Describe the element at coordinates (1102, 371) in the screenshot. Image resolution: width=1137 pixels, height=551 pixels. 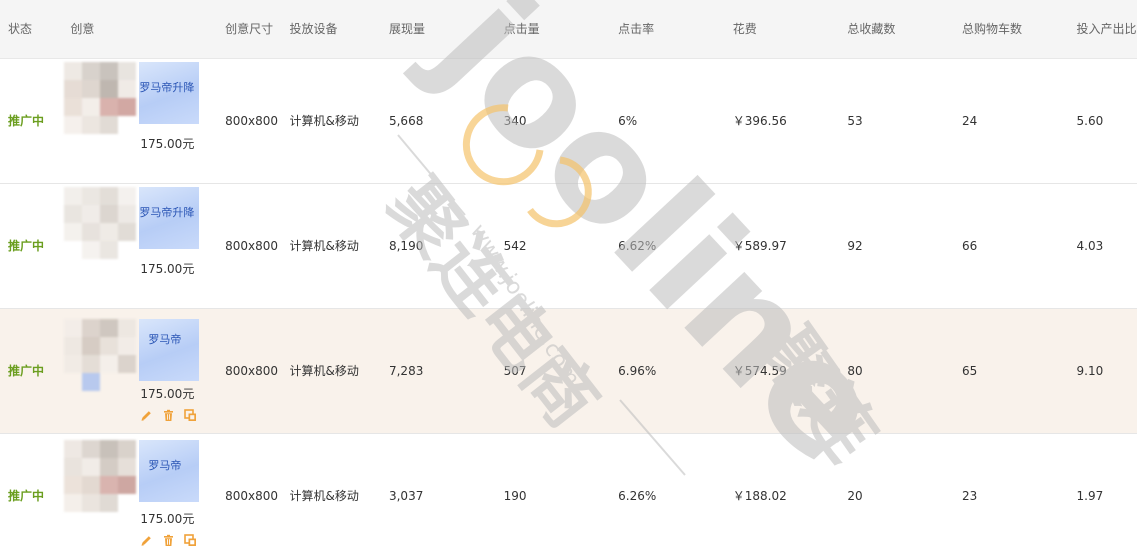
I see `roi-cell: 9.10` at that location.